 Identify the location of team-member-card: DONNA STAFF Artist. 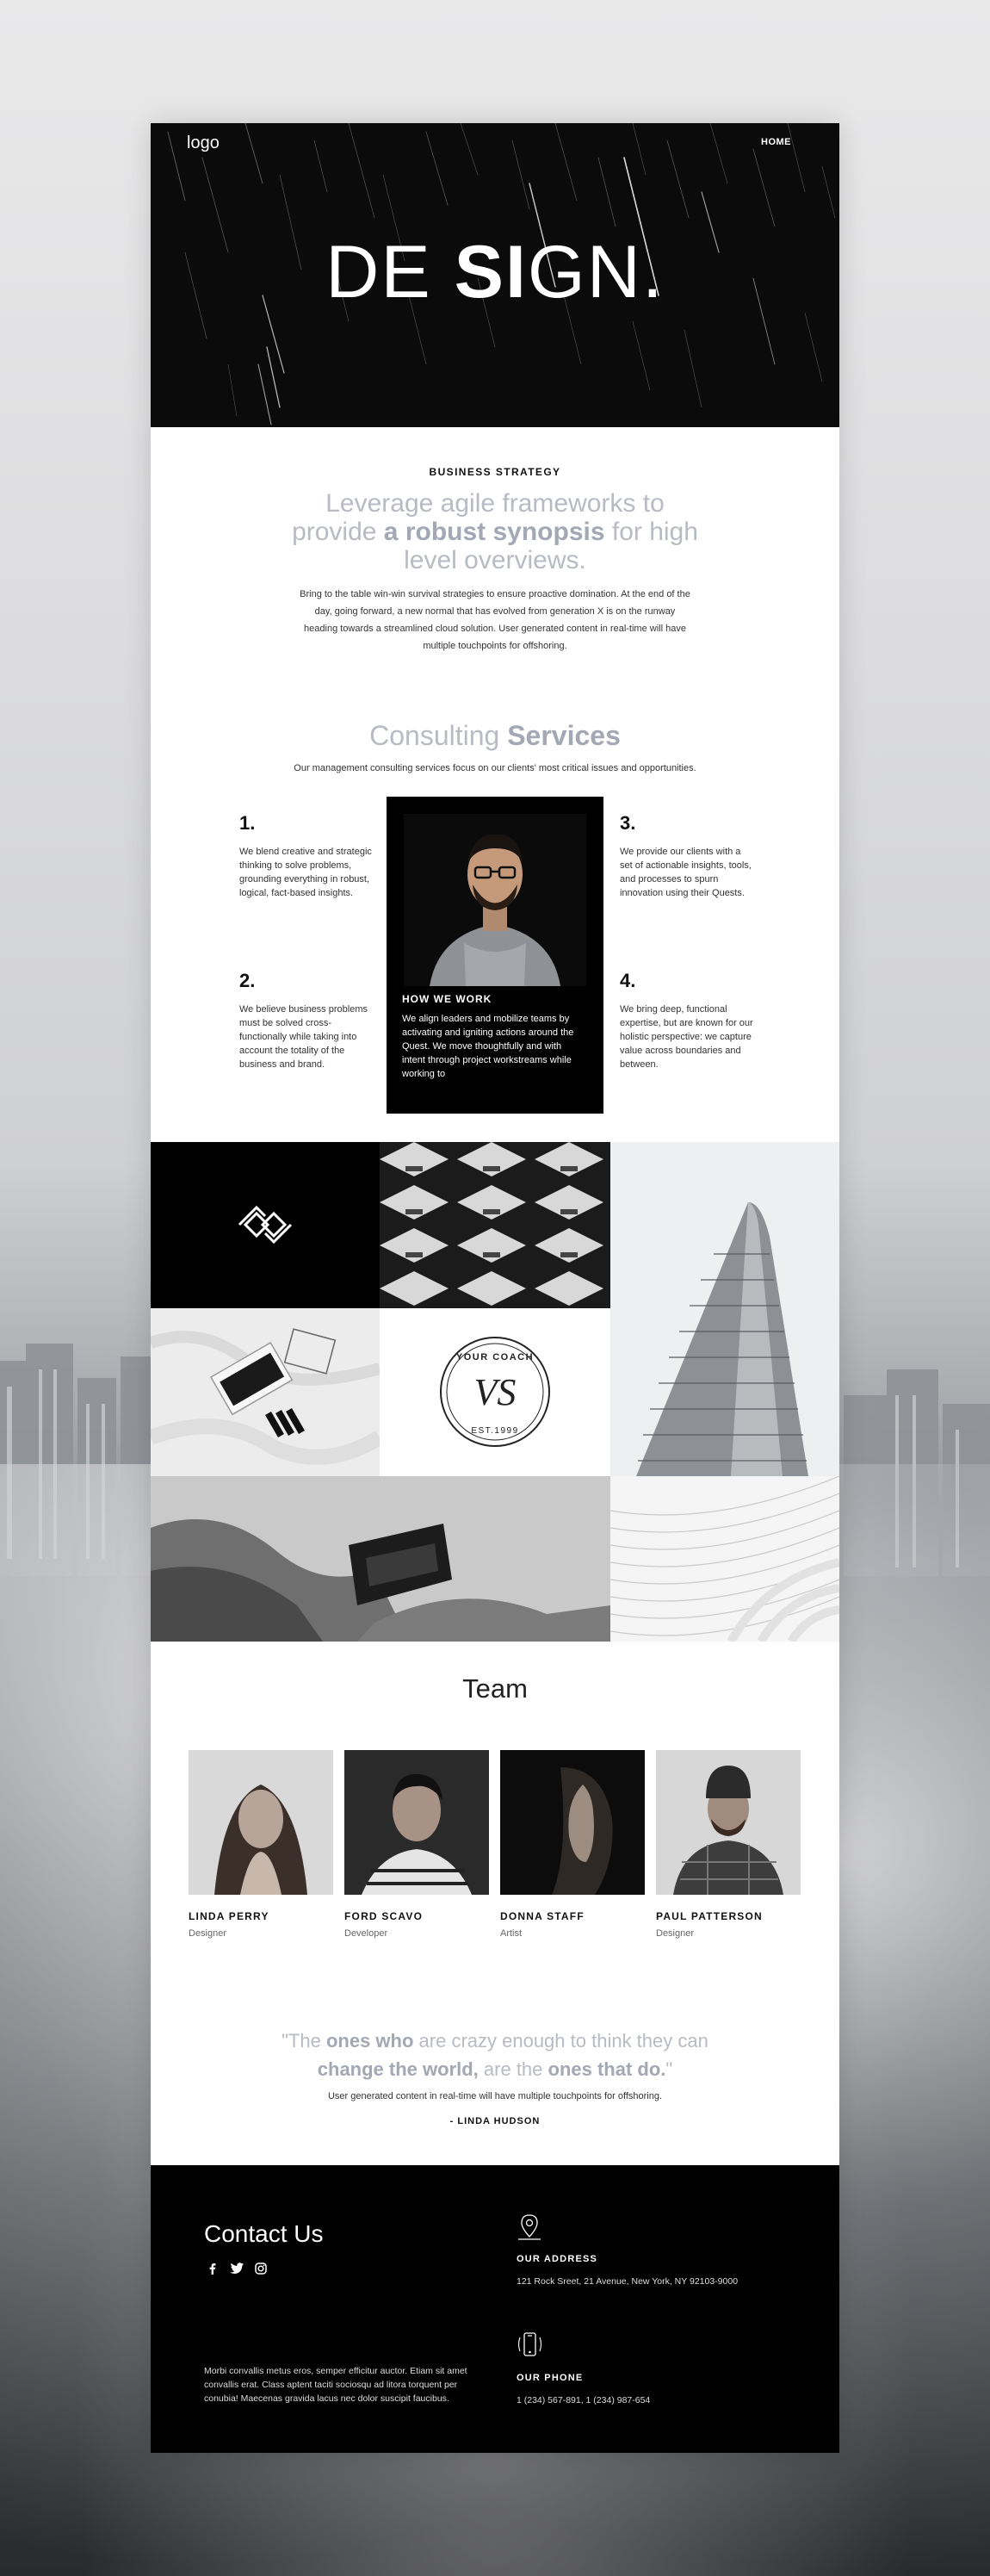
(572, 1844).